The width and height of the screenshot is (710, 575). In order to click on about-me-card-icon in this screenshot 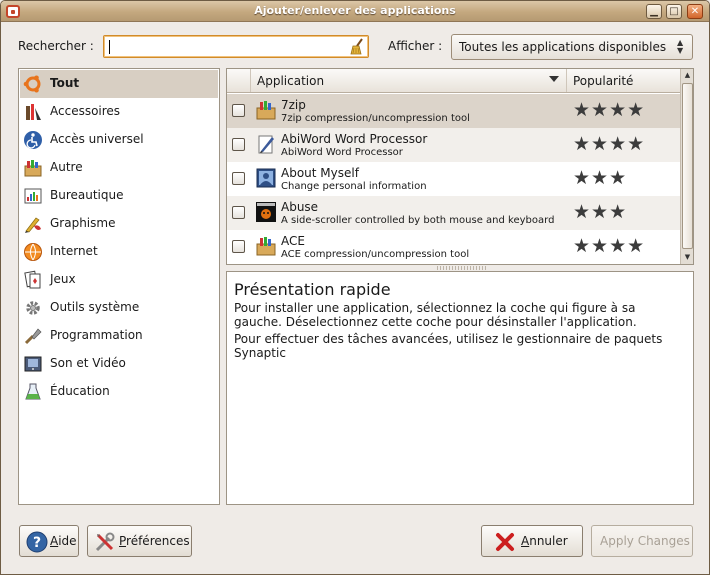, I will do `click(266, 178)`.